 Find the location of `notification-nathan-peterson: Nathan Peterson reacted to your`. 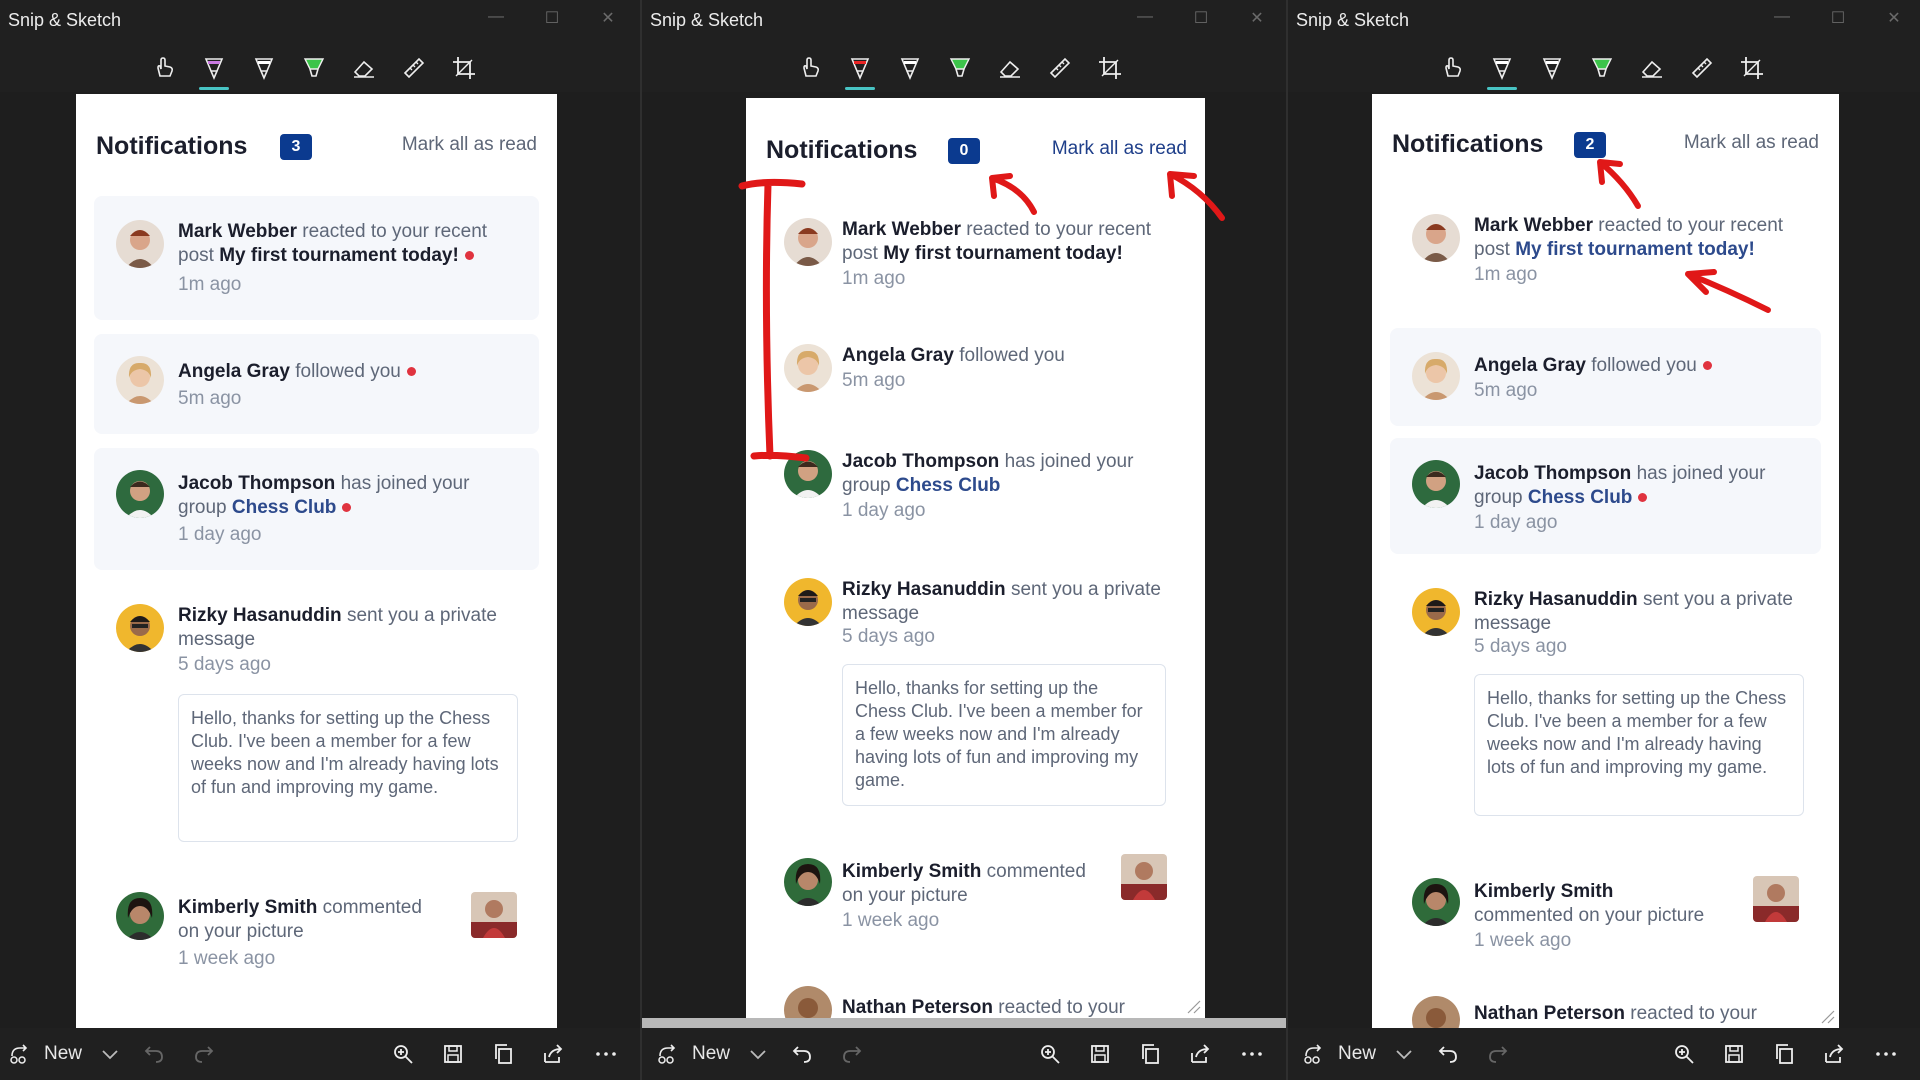

notification-nathan-peterson: Nathan Peterson reacted to your is located at coordinates (975, 997).